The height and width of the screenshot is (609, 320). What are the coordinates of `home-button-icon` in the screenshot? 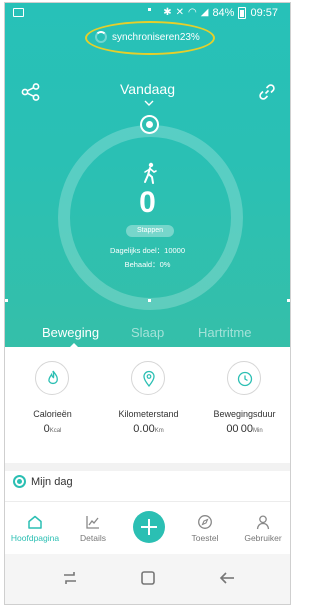 It's located at (148, 578).